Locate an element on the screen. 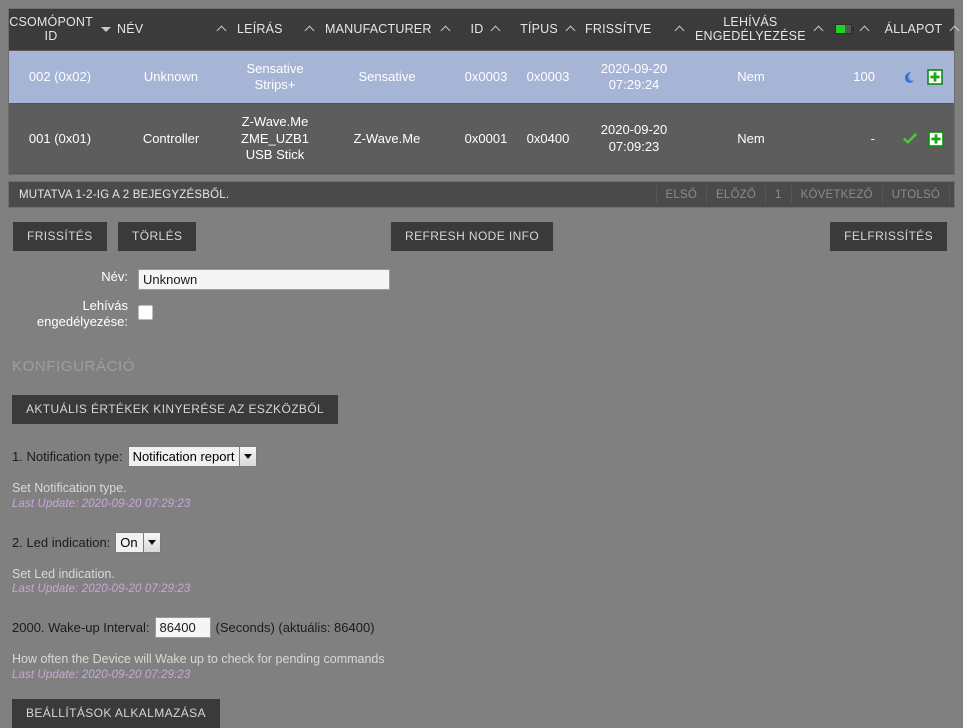 This screenshot has height=728, width=963. notification-type-select: Notification report is located at coordinates (192, 456).